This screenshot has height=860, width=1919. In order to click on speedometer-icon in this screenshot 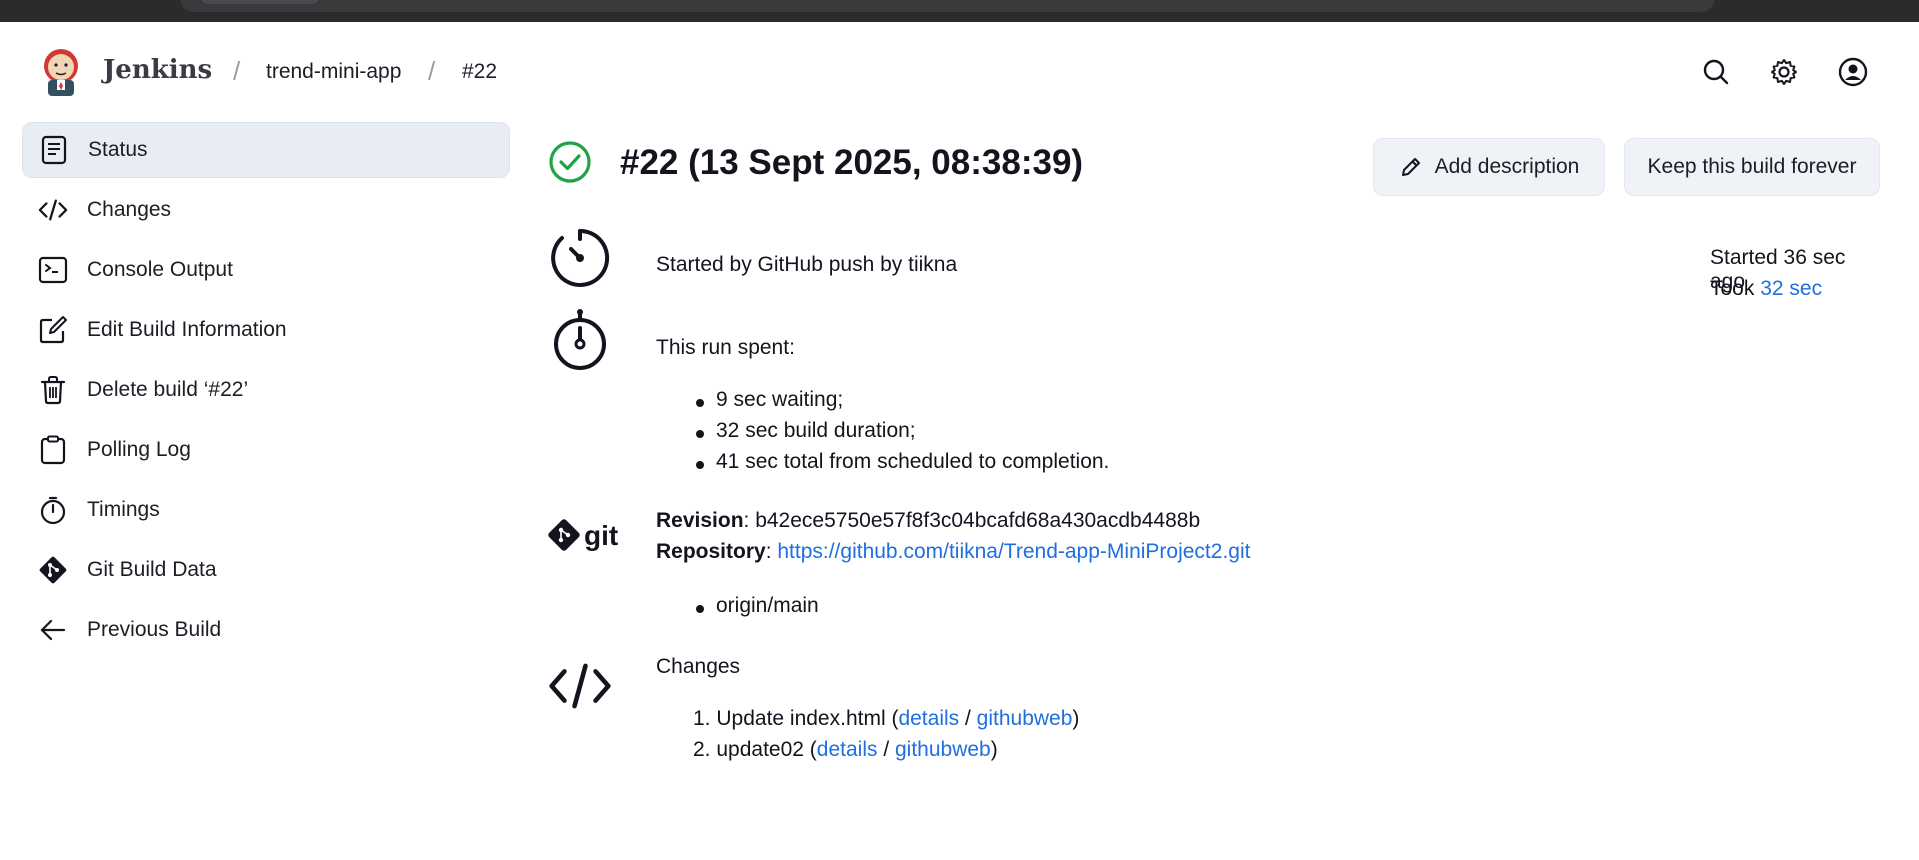, I will do `click(580, 257)`.